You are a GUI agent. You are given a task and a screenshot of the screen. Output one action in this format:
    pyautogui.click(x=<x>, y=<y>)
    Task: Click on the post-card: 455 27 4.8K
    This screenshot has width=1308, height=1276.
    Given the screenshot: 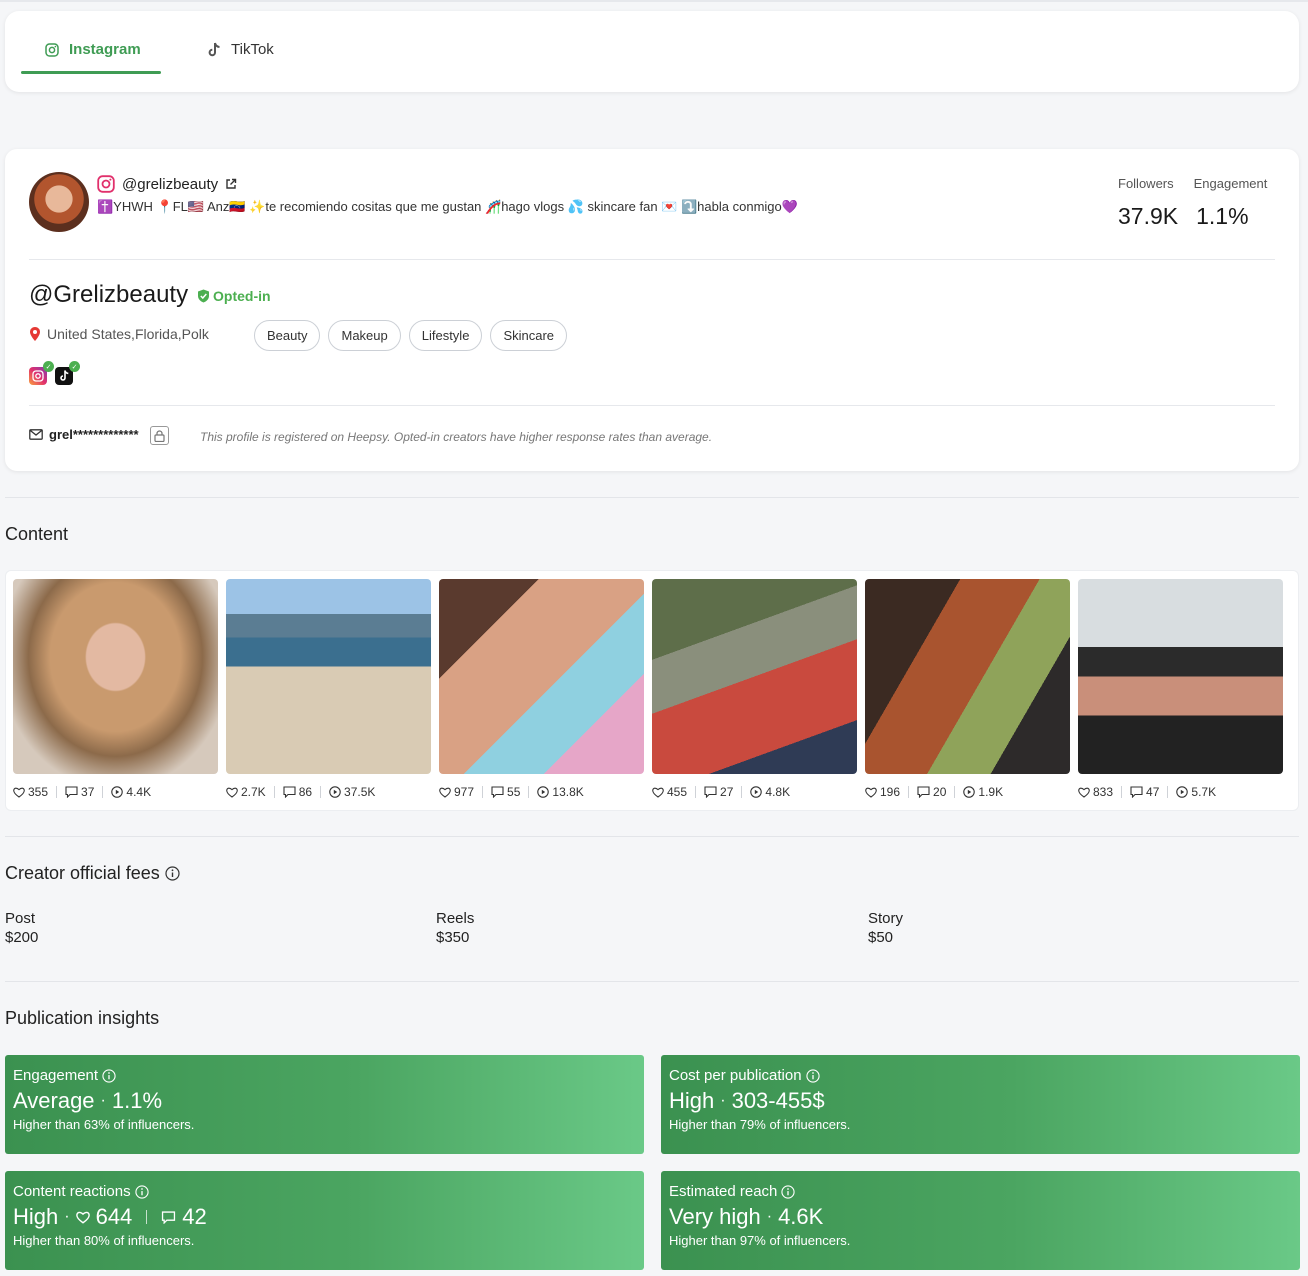 What is the action you would take?
    pyautogui.click(x=754, y=689)
    